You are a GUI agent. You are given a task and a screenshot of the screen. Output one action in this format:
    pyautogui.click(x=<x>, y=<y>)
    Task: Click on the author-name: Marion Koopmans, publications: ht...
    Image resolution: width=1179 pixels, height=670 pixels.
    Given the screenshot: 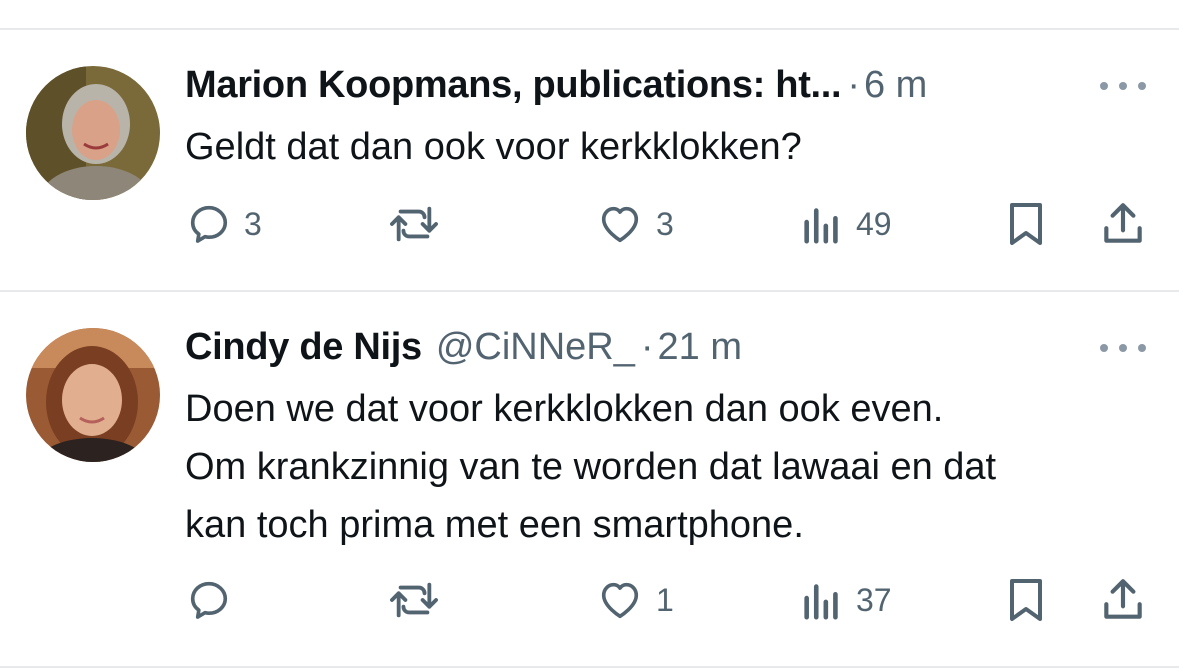 What is the action you would take?
    pyautogui.click(x=513, y=85)
    